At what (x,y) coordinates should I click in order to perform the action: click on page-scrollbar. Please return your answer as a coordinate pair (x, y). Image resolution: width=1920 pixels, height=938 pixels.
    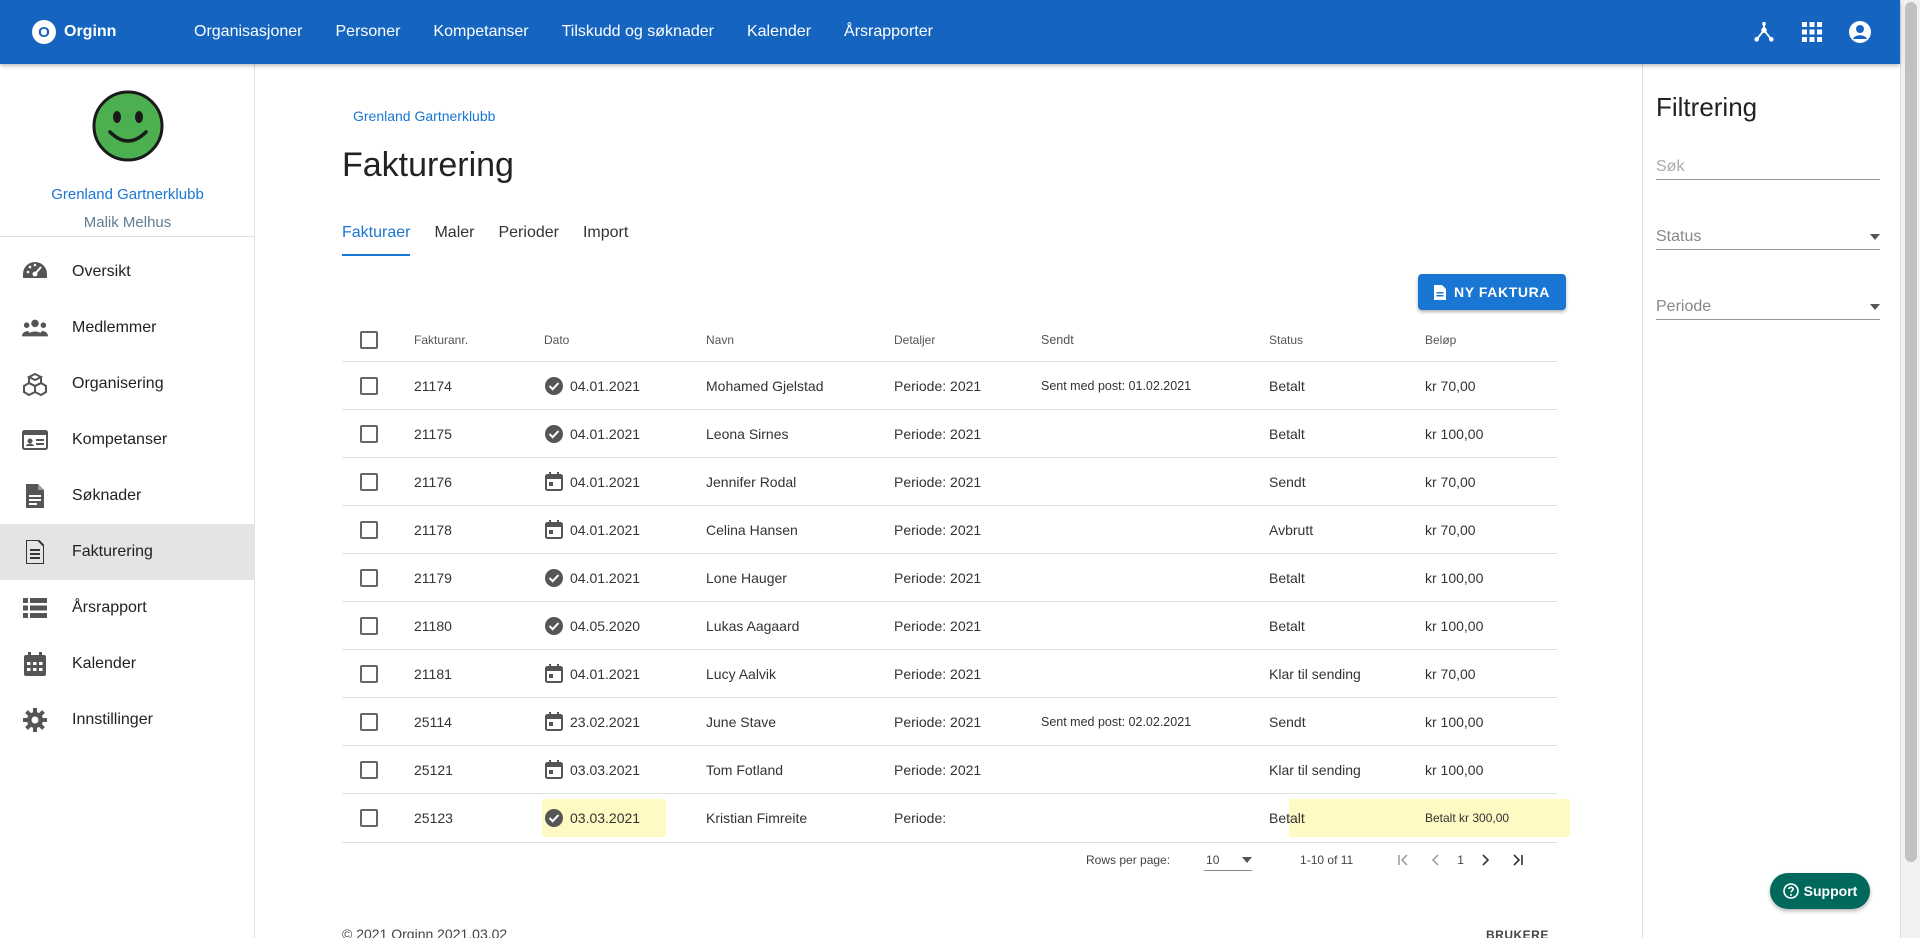
    Looking at the image, I should click on (1910, 469).